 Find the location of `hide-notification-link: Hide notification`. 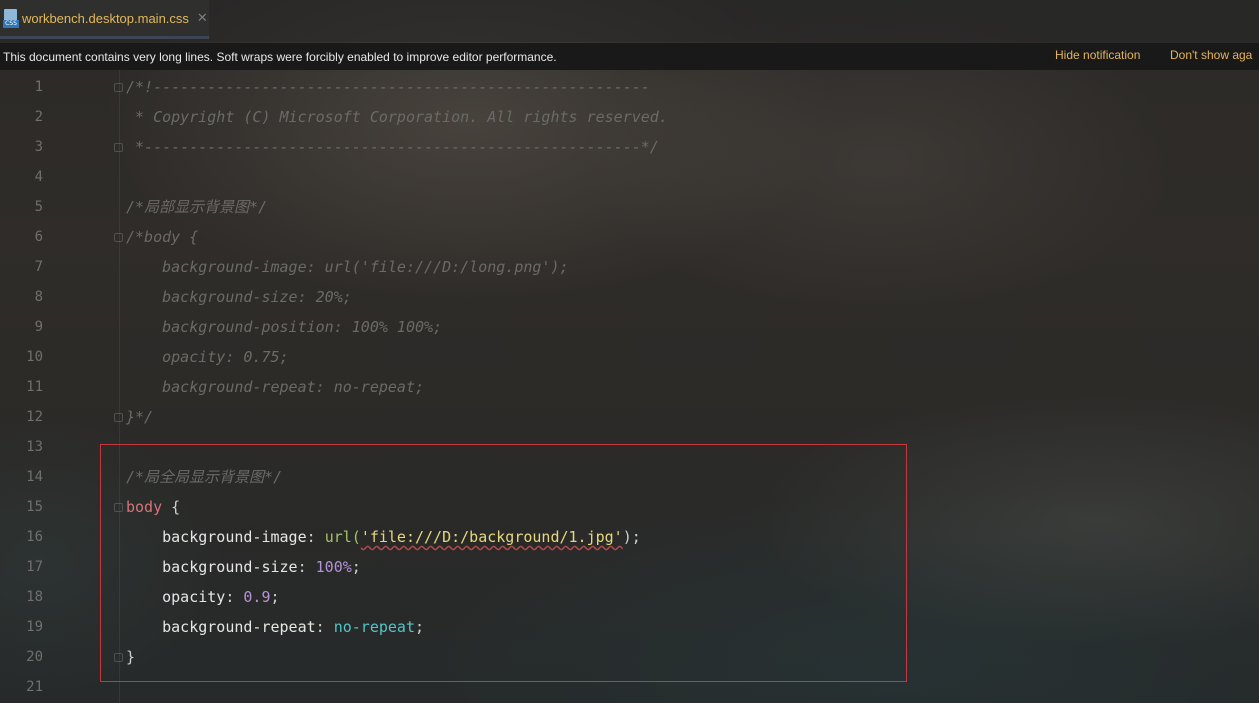

hide-notification-link: Hide notification is located at coordinates (1097, 55).